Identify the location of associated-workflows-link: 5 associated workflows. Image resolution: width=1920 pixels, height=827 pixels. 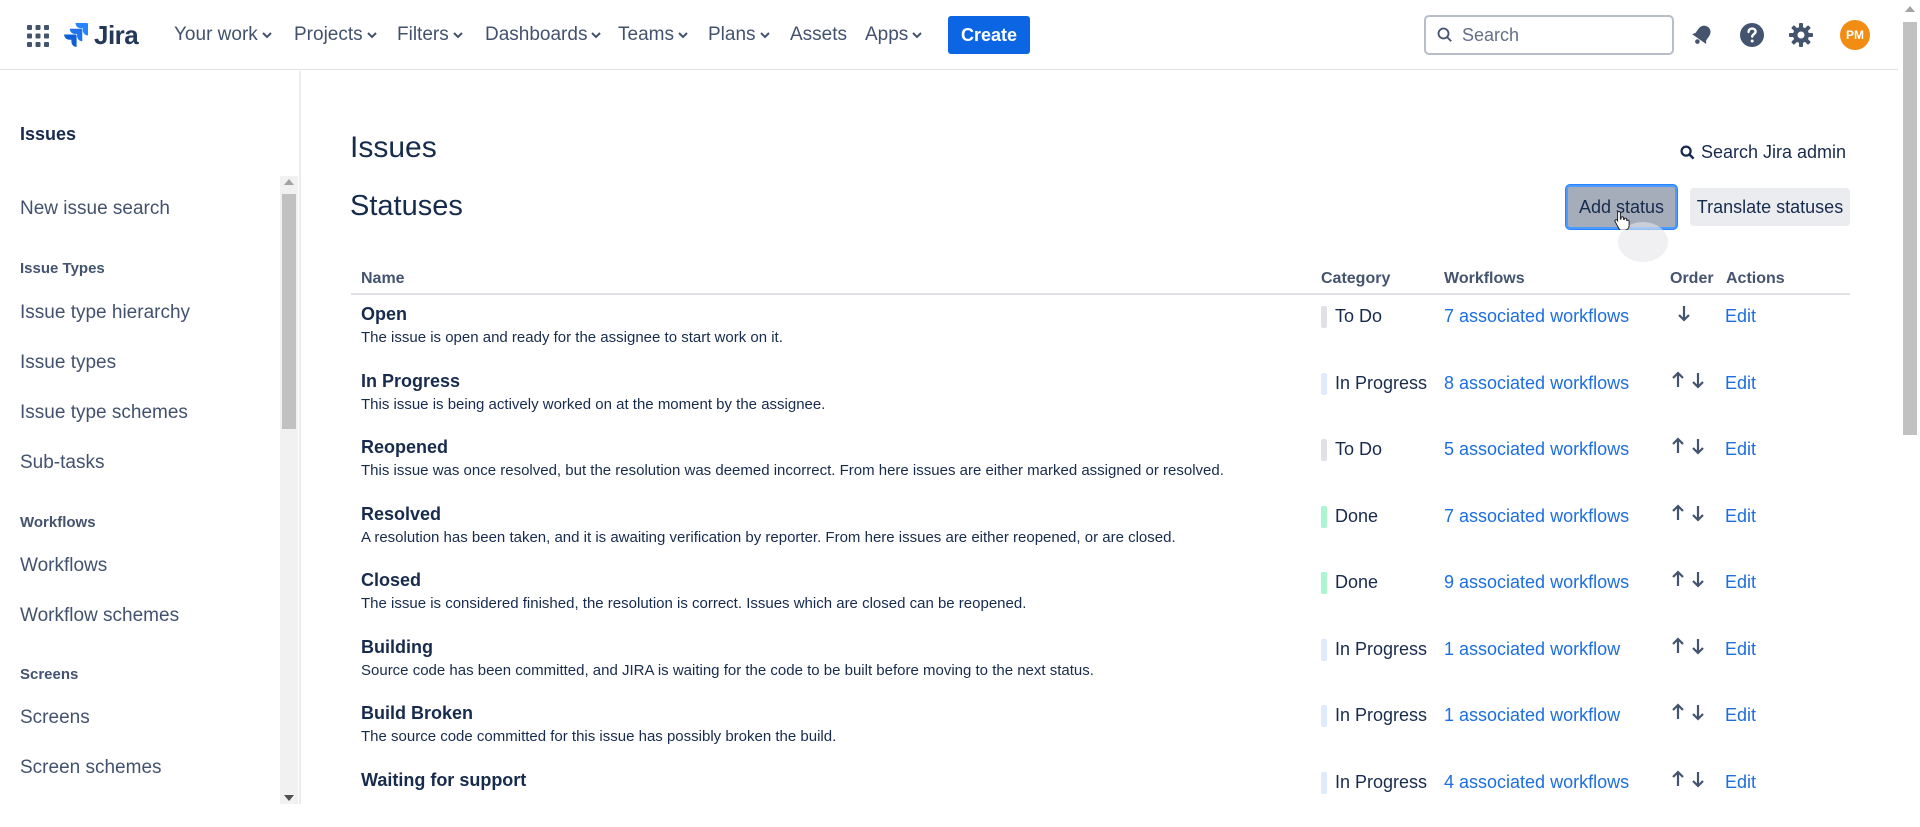
(1536, 449).